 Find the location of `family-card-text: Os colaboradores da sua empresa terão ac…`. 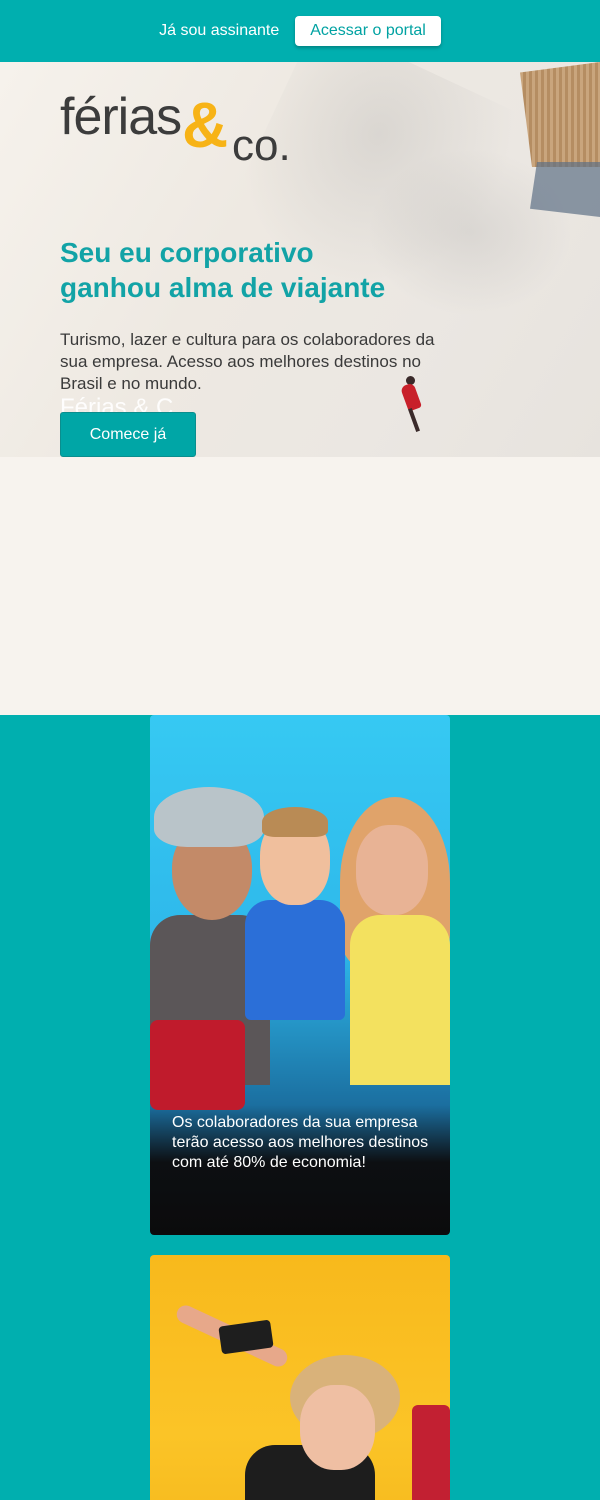

family-card-text: Os colaboradores da sua empresa terão ac… is located at coordinates (300, 1142).